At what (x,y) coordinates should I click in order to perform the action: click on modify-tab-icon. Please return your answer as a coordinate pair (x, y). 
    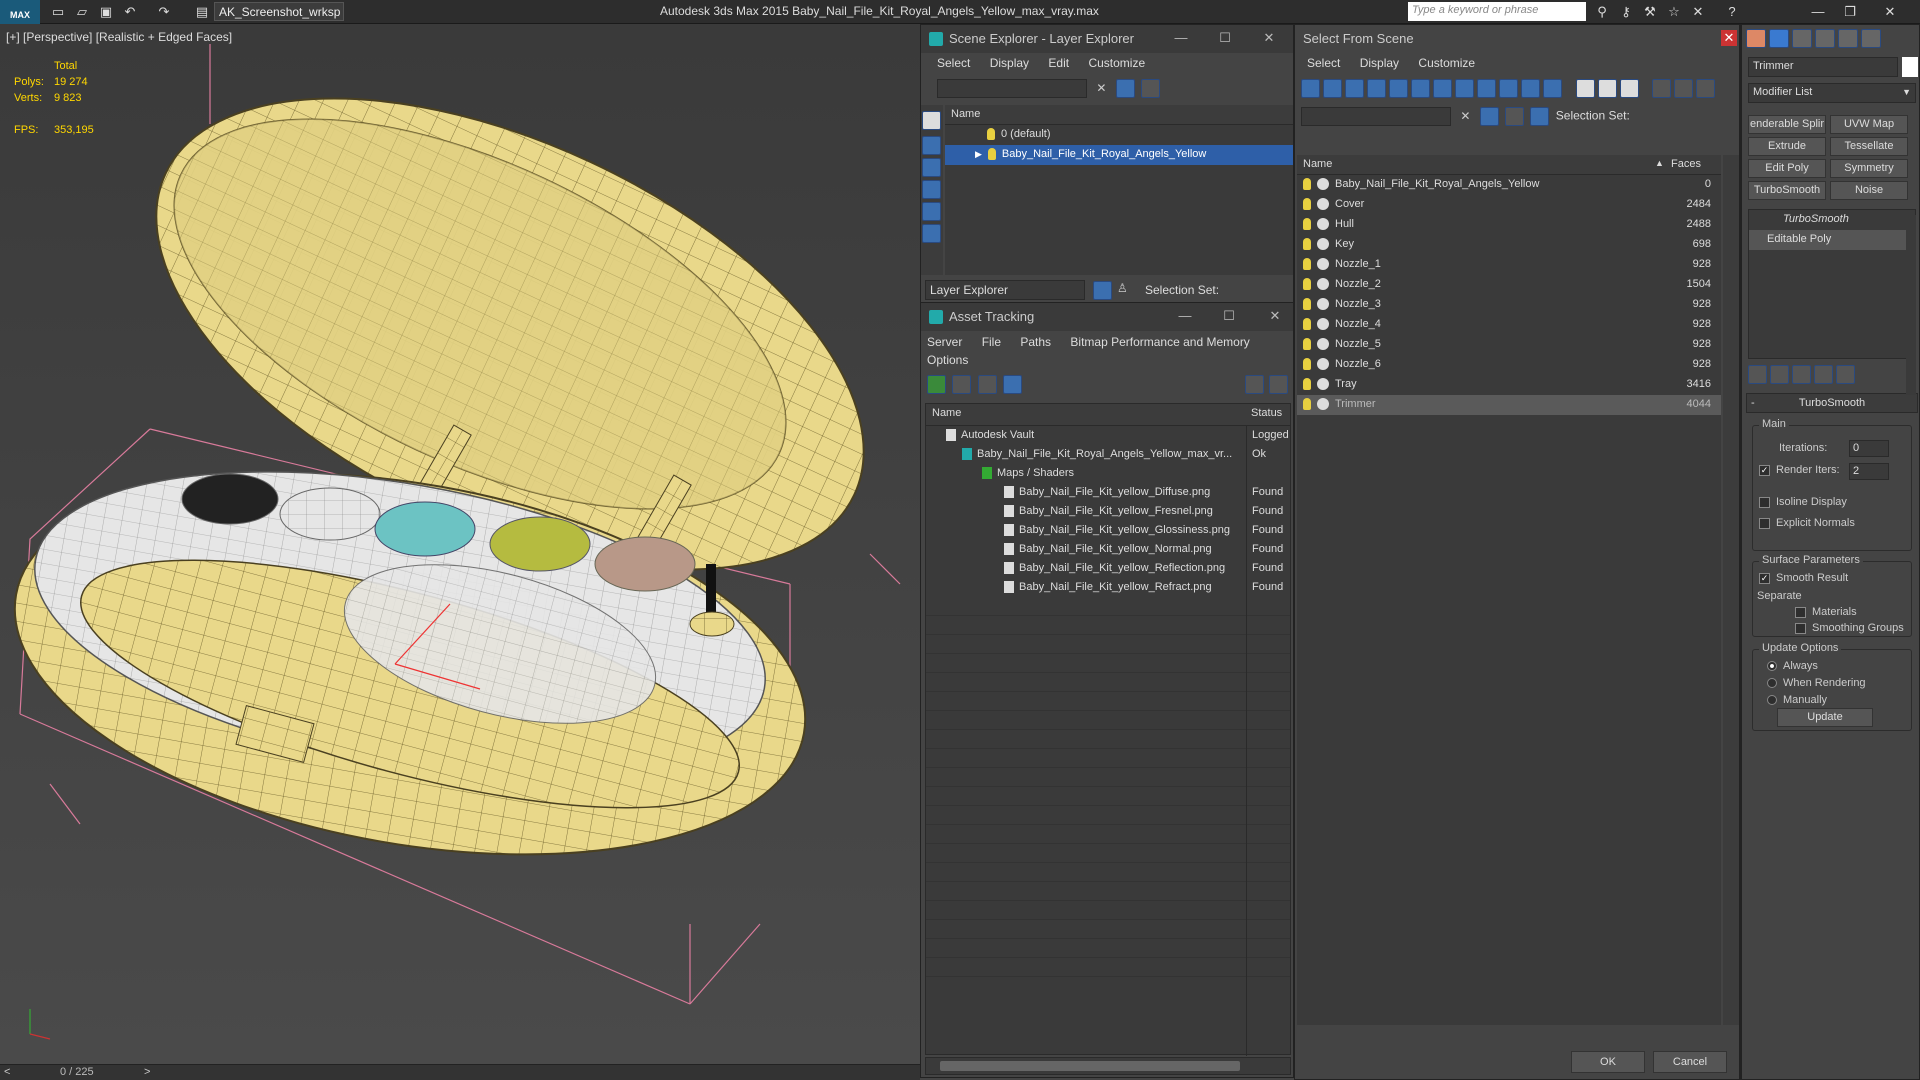
    Looking at the image, I should click on (1779, 38).